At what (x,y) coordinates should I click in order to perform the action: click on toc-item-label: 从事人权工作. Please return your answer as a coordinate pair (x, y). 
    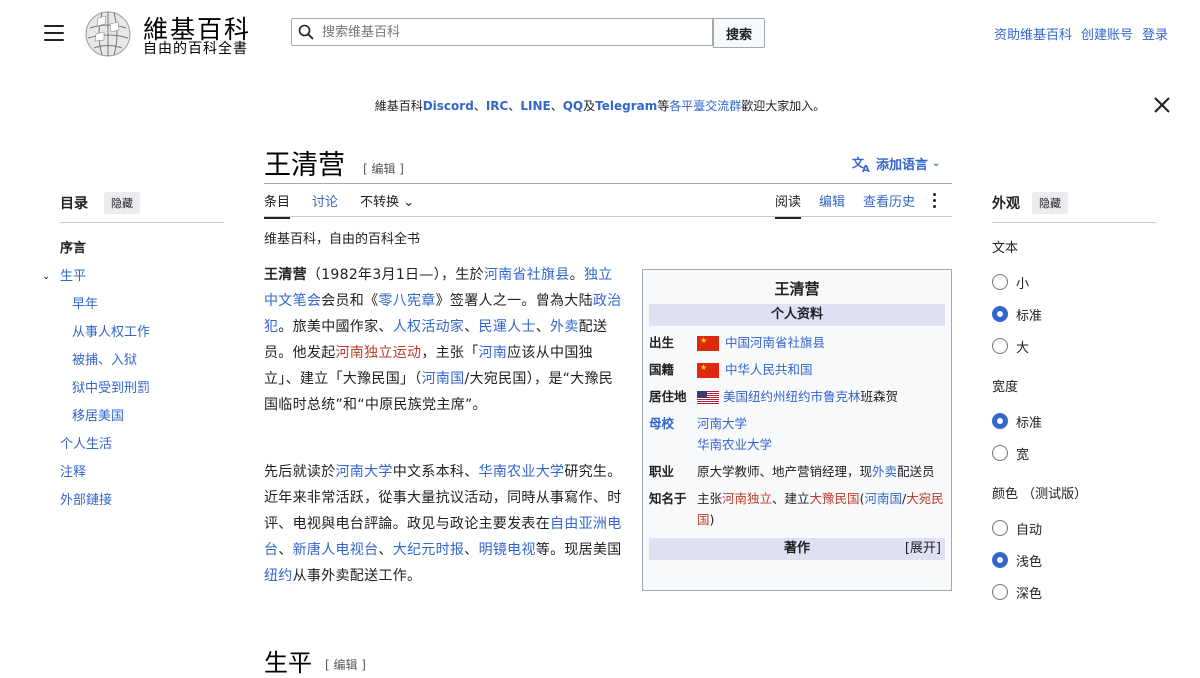
    Looking at the image, I should click on (111, 332).